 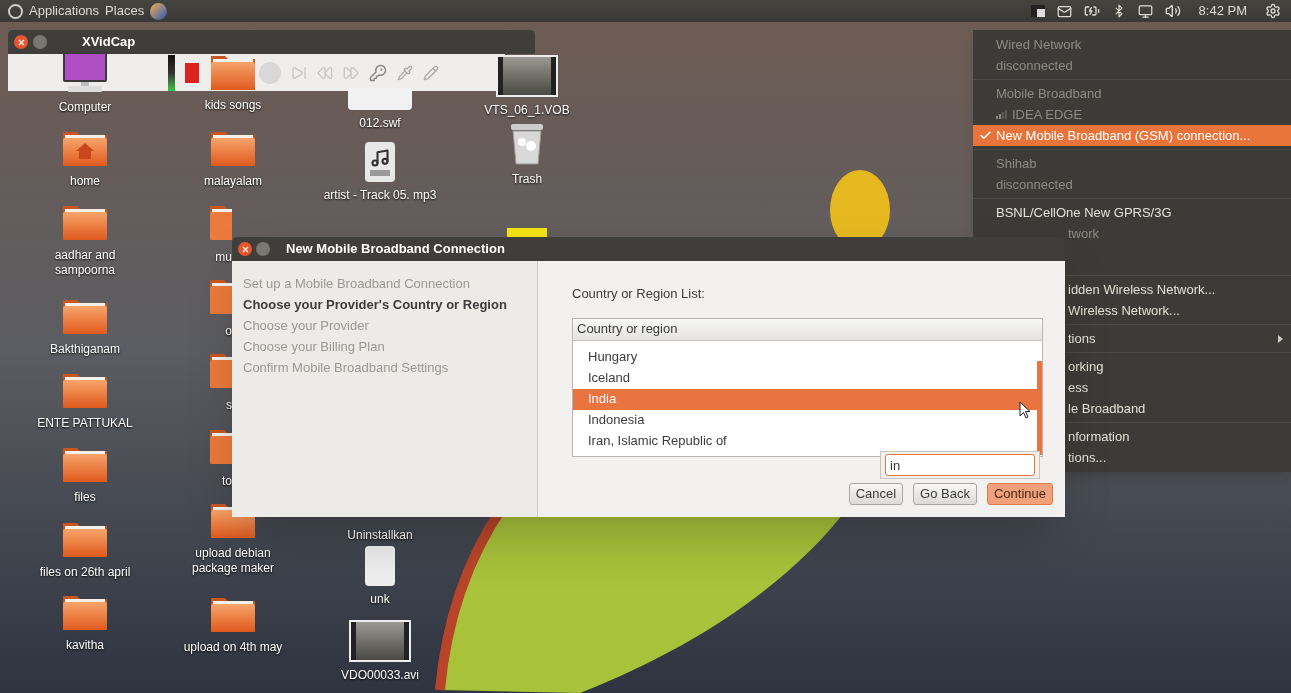 What do you see at coordinates (876, 494) in the screenshot?
I see `dialog-button: Cancel` at bounding box center [876, 494].